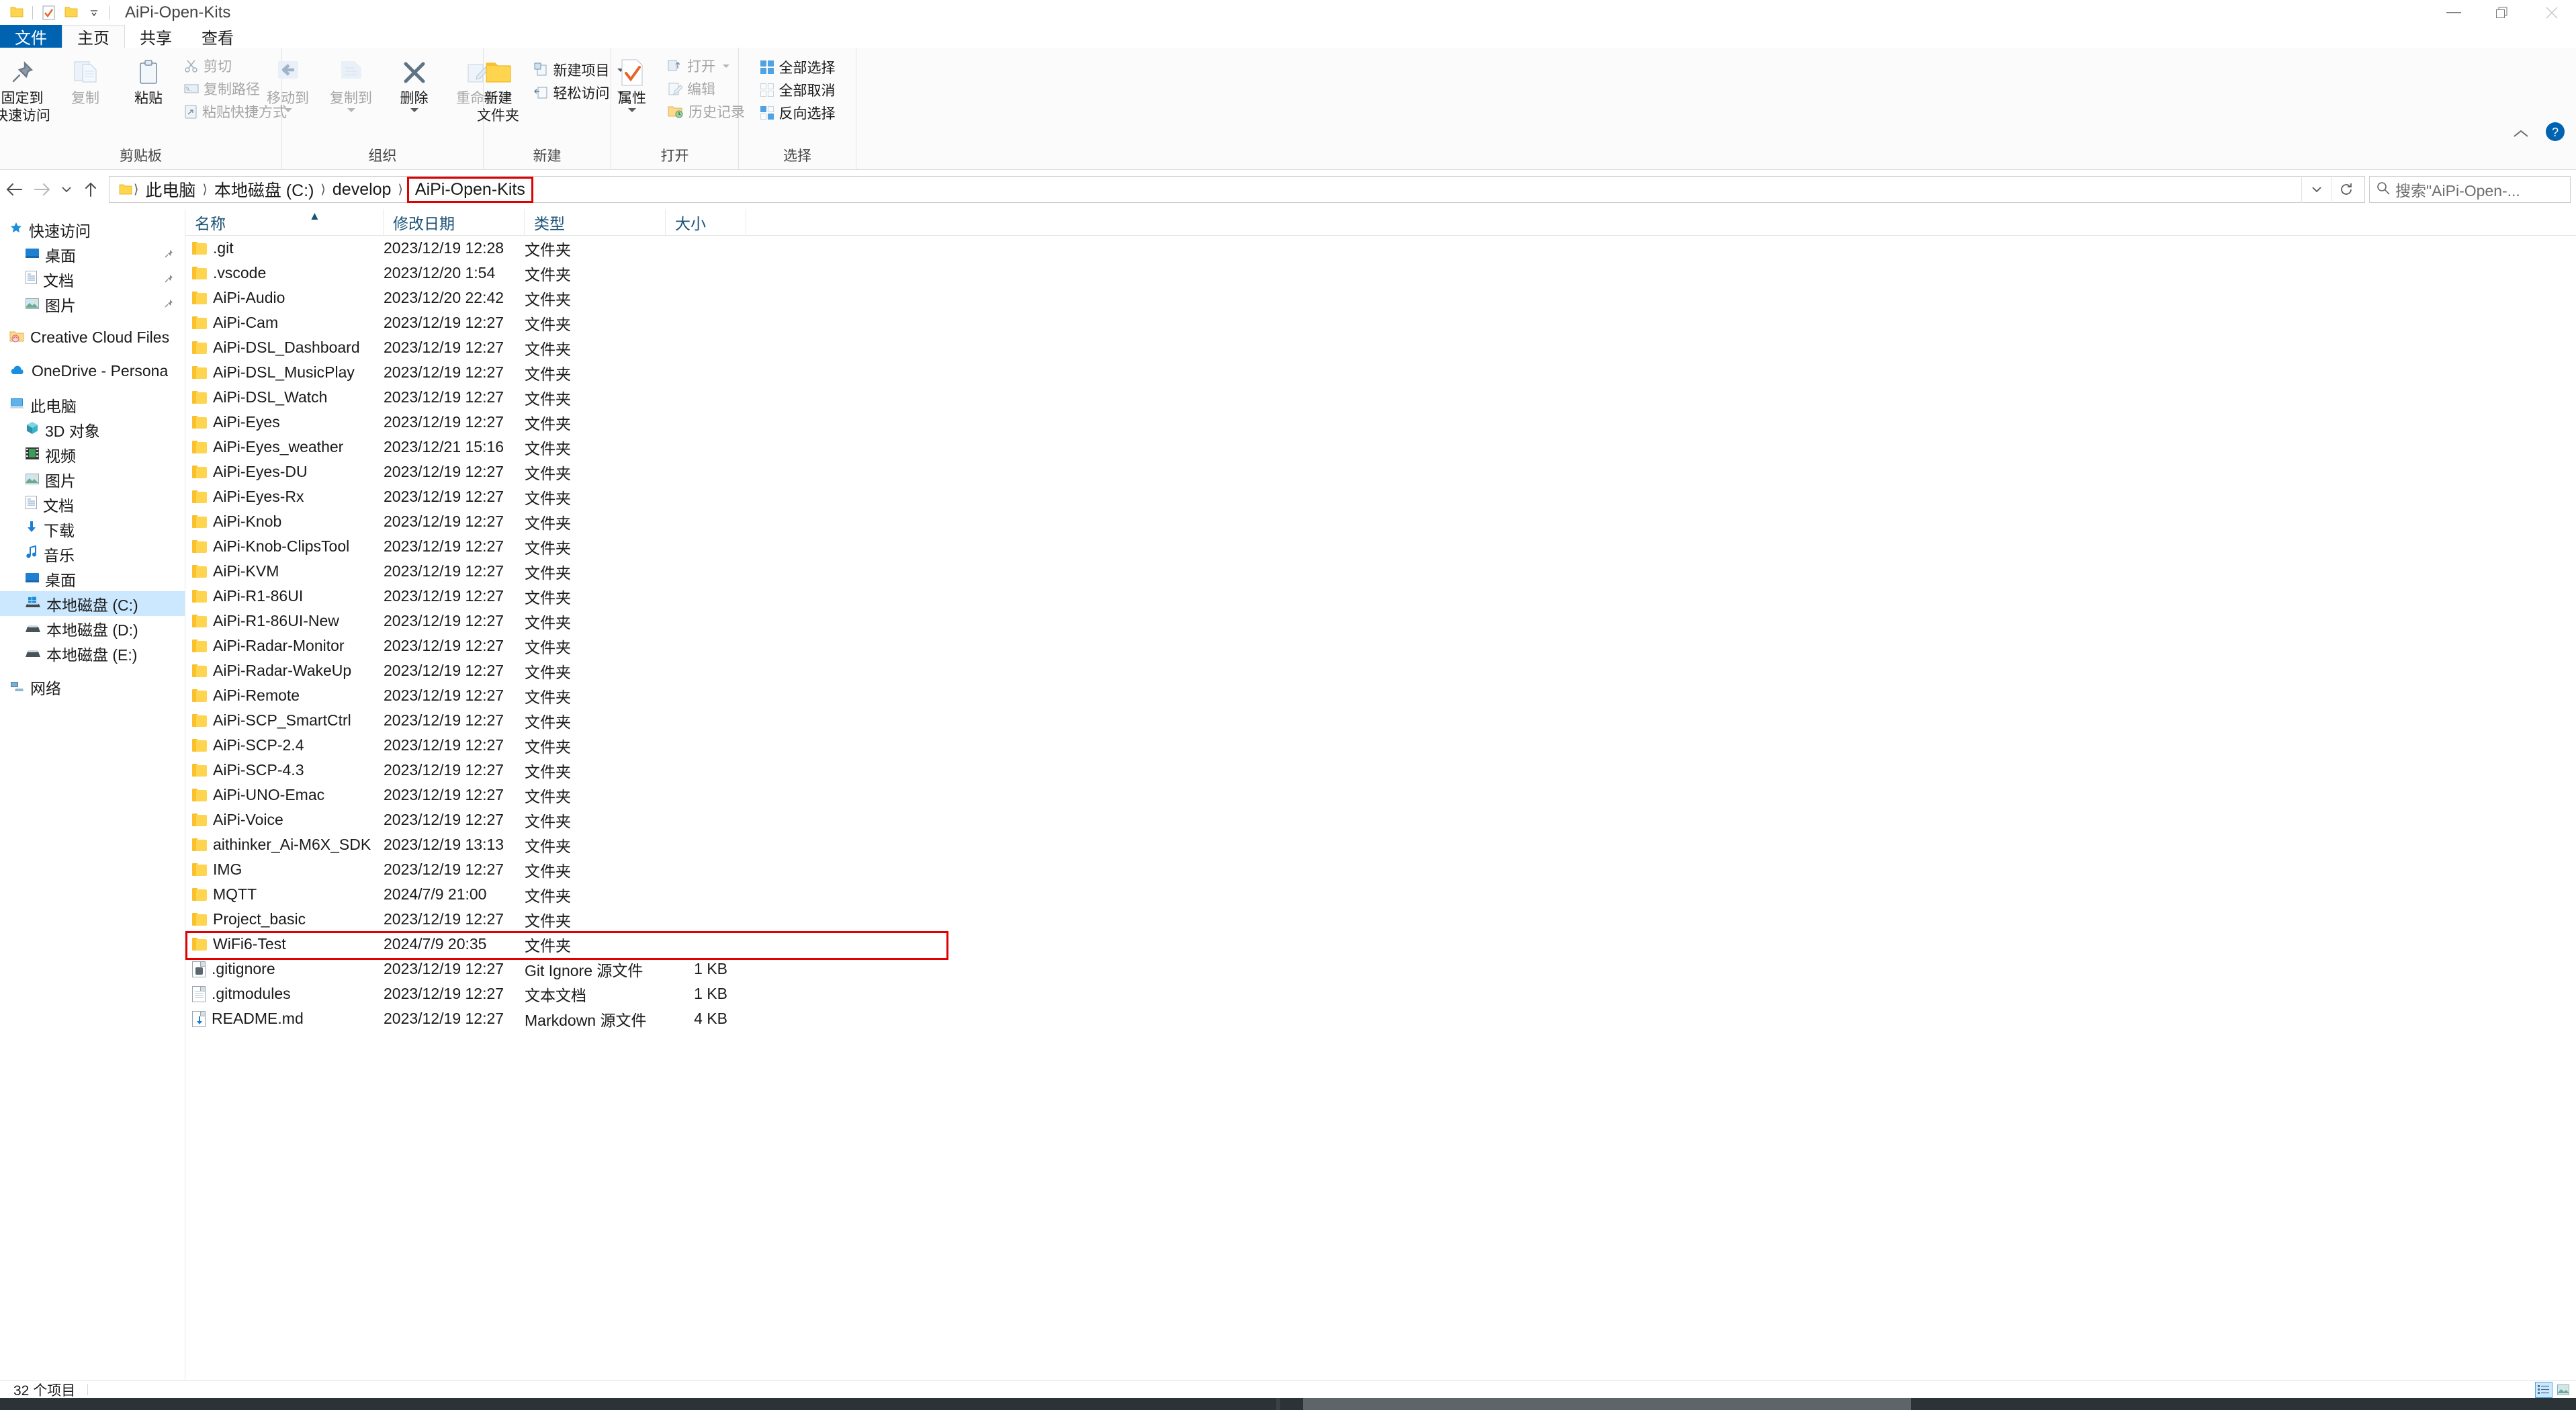 The height and width of the screenshot is (1410, 2576). I want to click on sidebar-item-local-disk-d: 本地磁盘 (D:), so click(93, 628).